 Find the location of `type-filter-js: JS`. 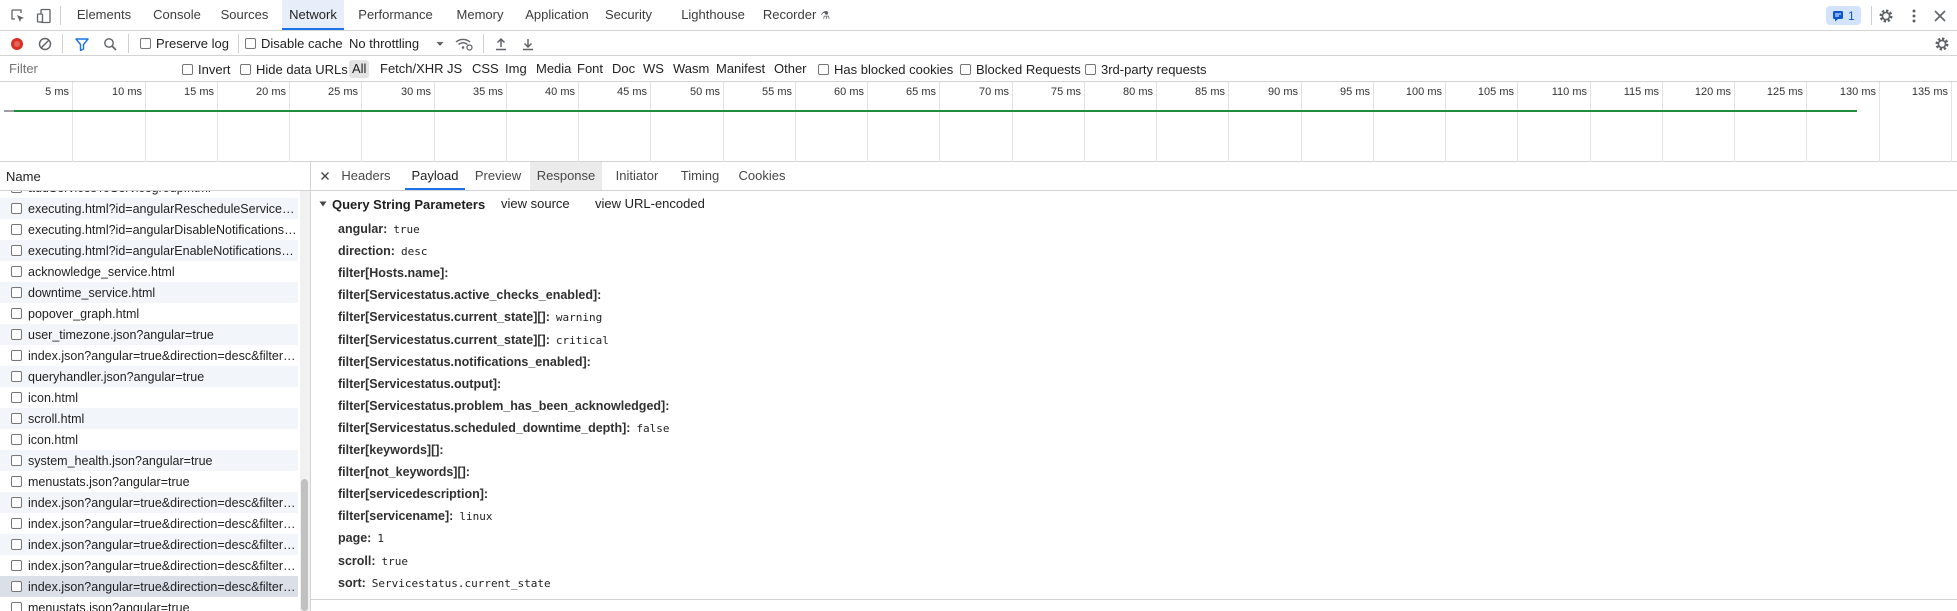

type-filter-js: JS is located at coordinates (454, 69).